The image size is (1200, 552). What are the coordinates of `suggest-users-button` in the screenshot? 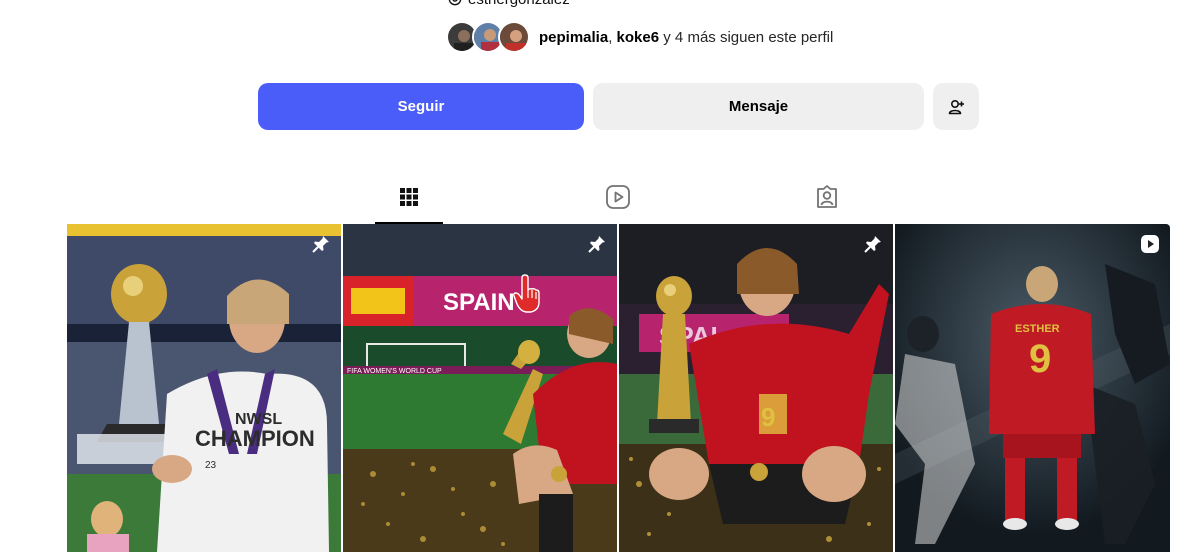 It's located at (956, 106).